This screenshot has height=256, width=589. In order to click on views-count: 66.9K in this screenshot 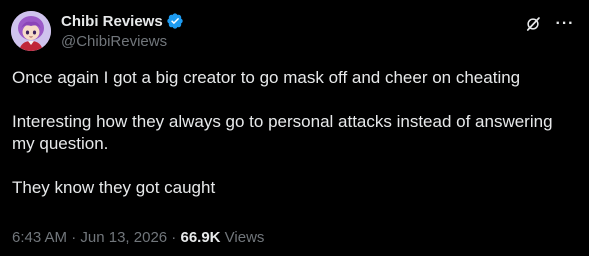, I will do `click(200, 237)`.